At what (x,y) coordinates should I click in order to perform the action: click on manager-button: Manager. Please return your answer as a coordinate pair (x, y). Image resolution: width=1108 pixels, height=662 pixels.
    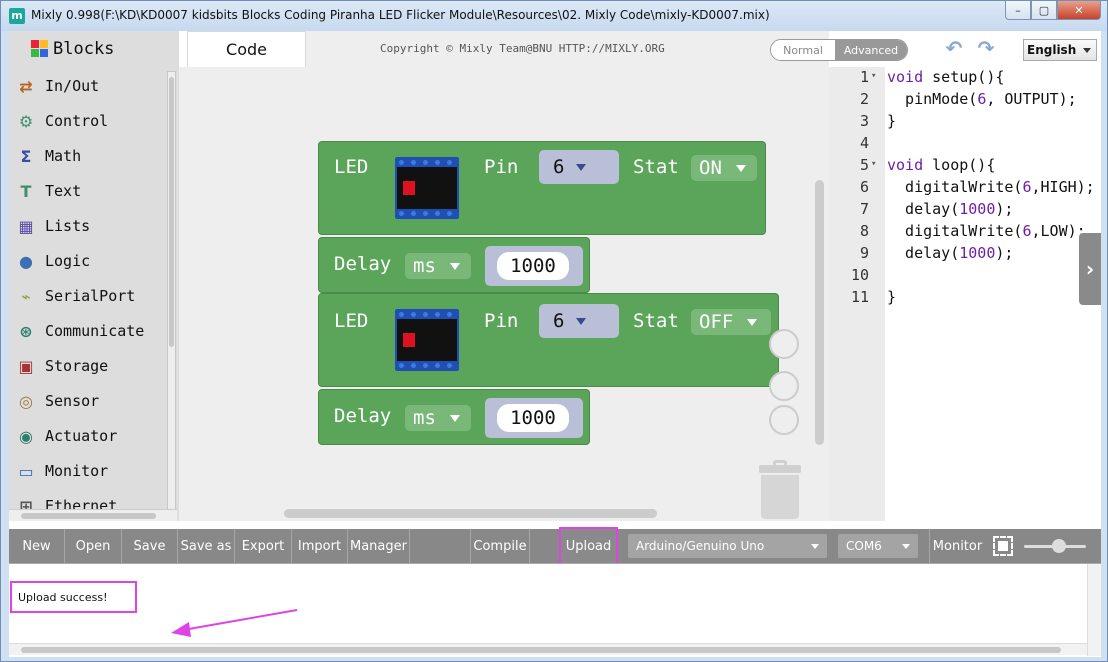
    Looking at the image, I should click on (379, 546).